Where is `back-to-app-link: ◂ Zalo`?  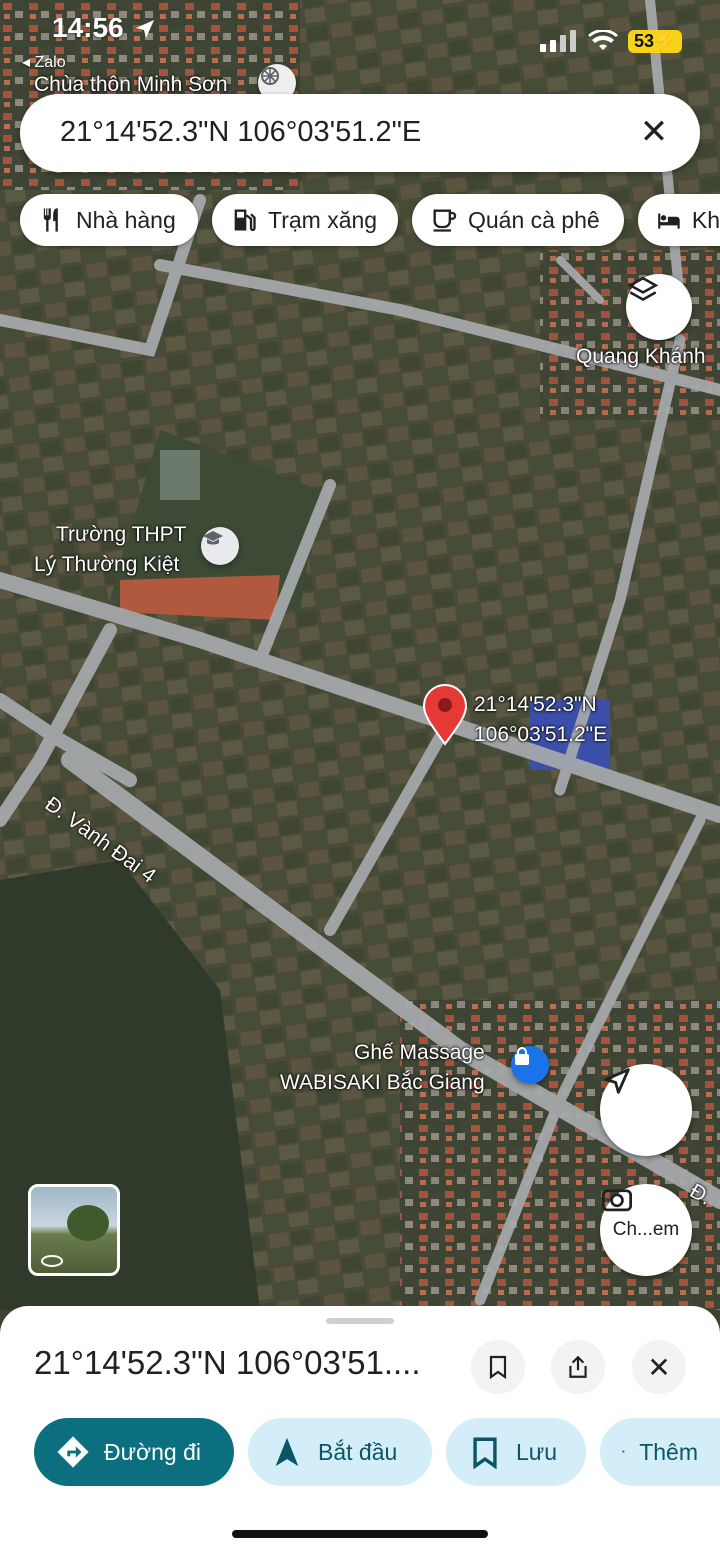
back-to-app-link: ◂ Zalo is located at coordinates (44, 62).